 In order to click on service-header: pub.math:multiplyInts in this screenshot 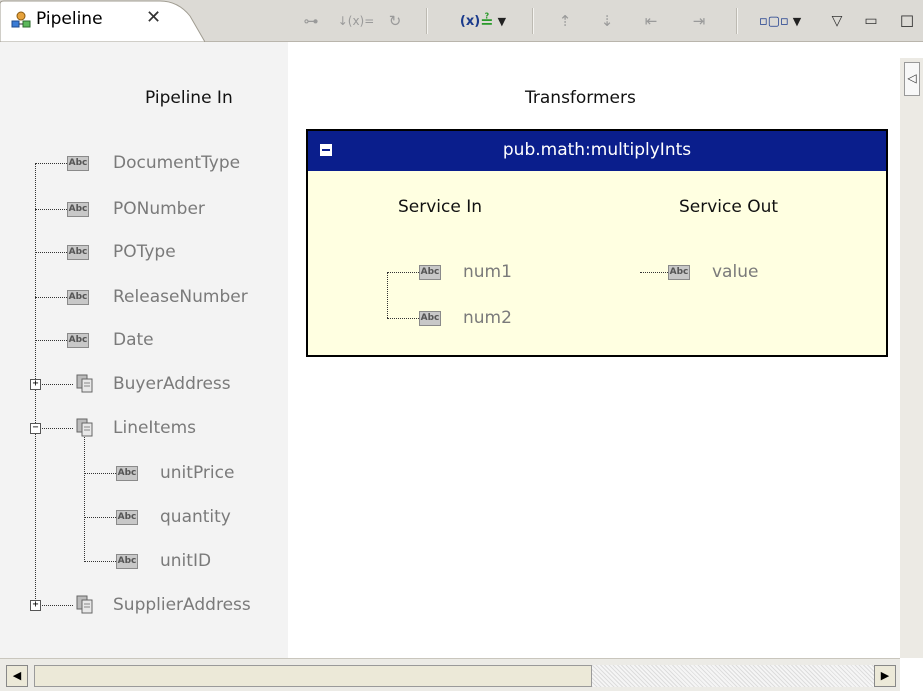, I will do `click(597, 151)`.